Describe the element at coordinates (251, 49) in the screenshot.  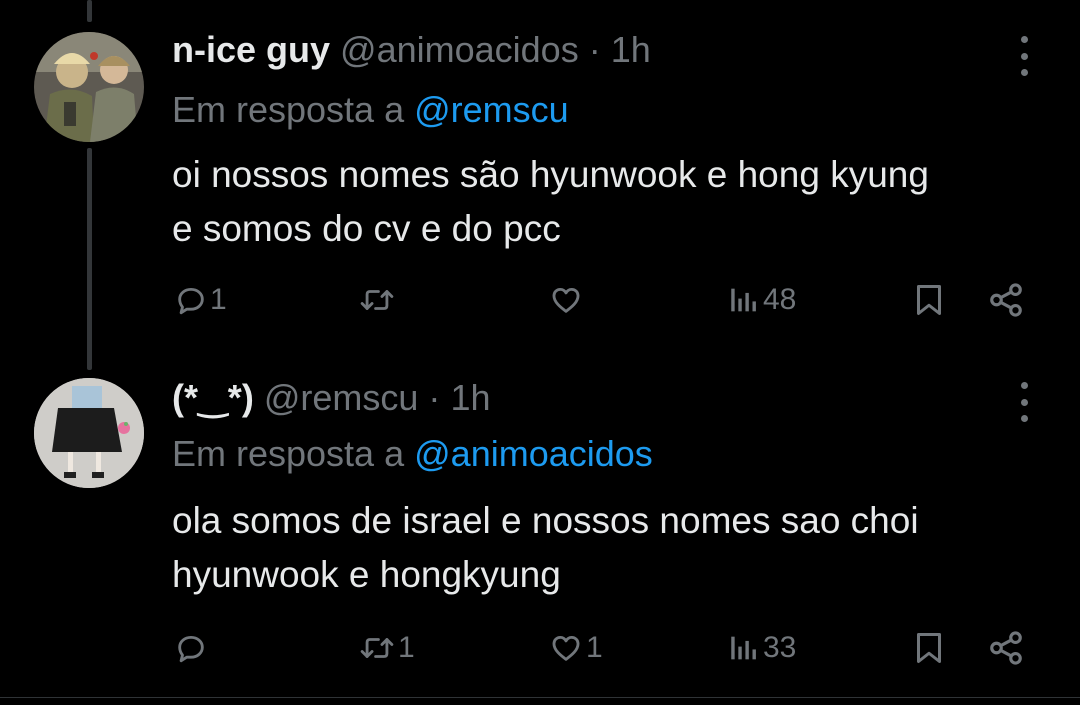
I see `display-name: n-ice guy` at that location.